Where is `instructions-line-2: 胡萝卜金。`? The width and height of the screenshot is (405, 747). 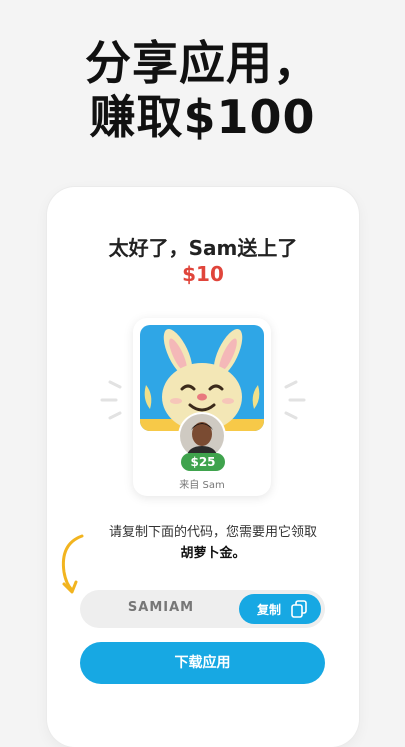 instructions-line-2: 胡萝卜金。 is located at coordinates (213, 553).